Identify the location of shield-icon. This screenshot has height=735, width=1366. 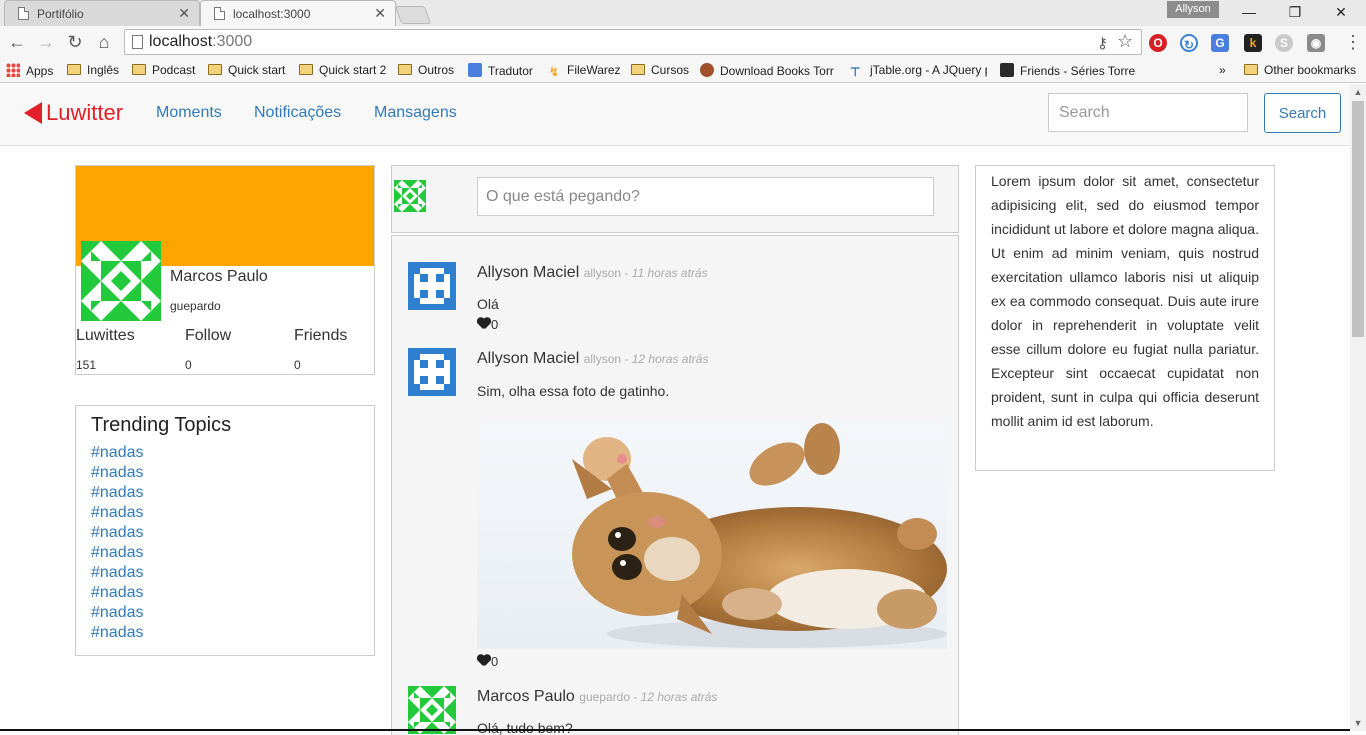
(707, 70).